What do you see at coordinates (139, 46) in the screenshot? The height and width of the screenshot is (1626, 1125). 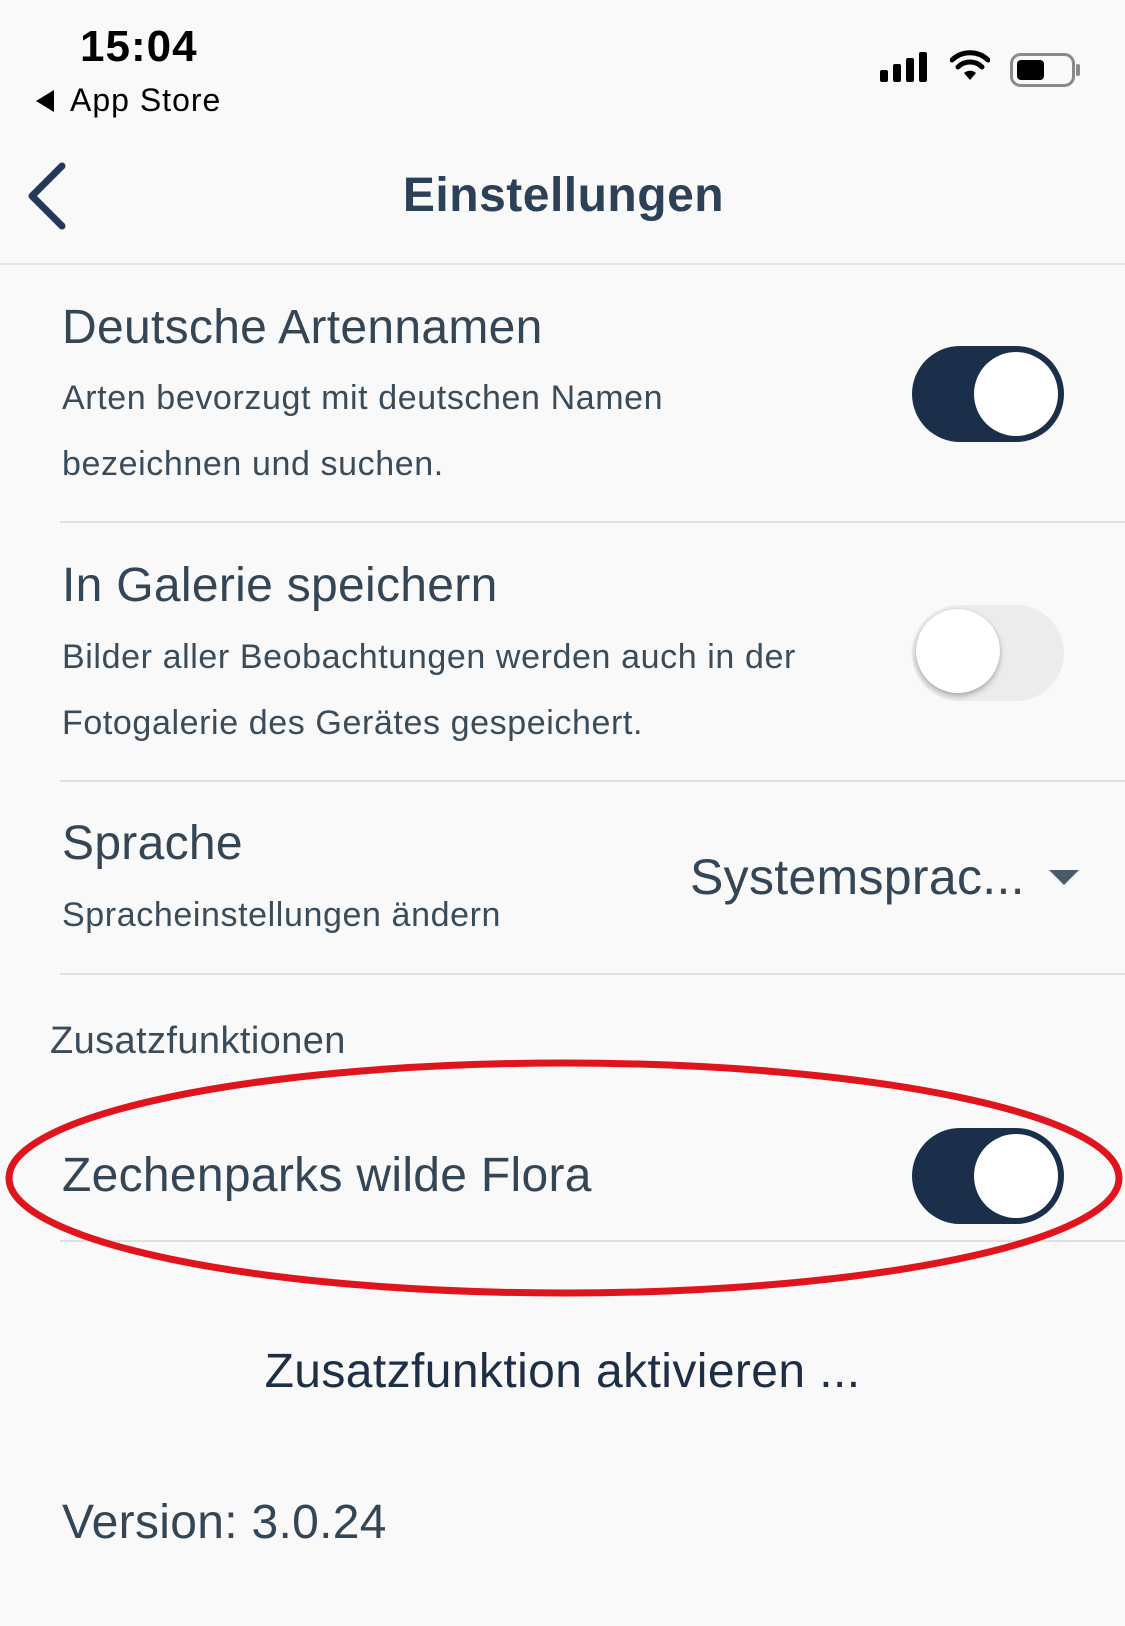 I see `status-time: 15:04` at bounding box center [139, 46].